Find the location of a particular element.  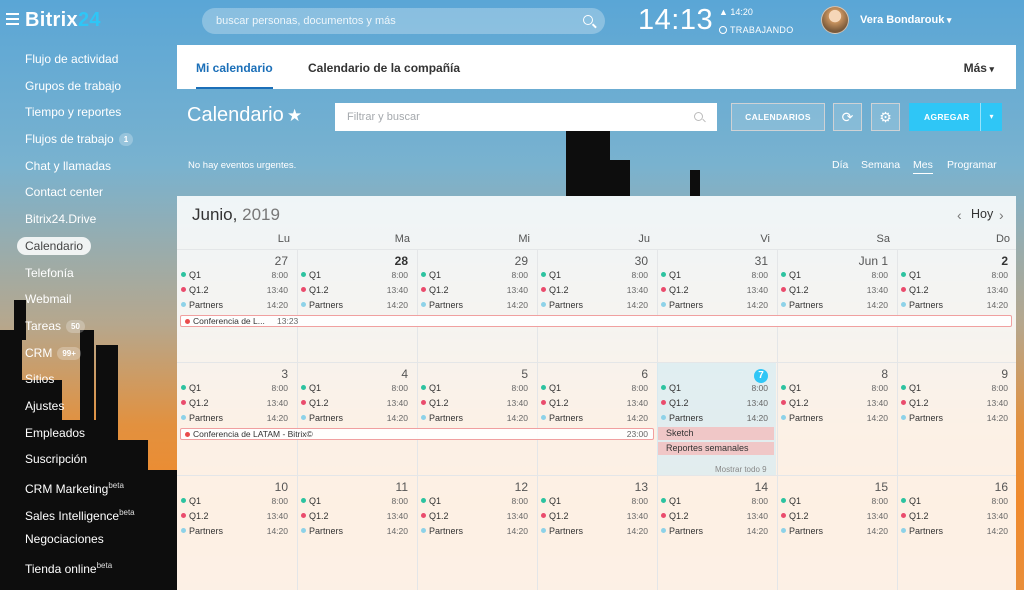

star-icon: ★ is located at coordinates (294, 116).